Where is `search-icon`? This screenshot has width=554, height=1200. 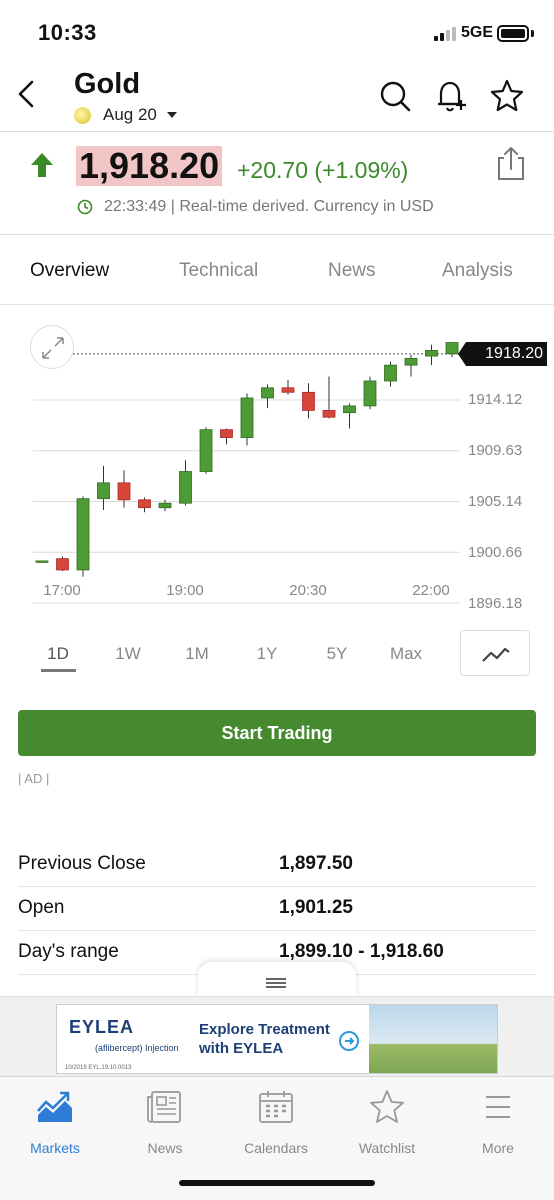
search-icon is located at coordinates (395, 96).